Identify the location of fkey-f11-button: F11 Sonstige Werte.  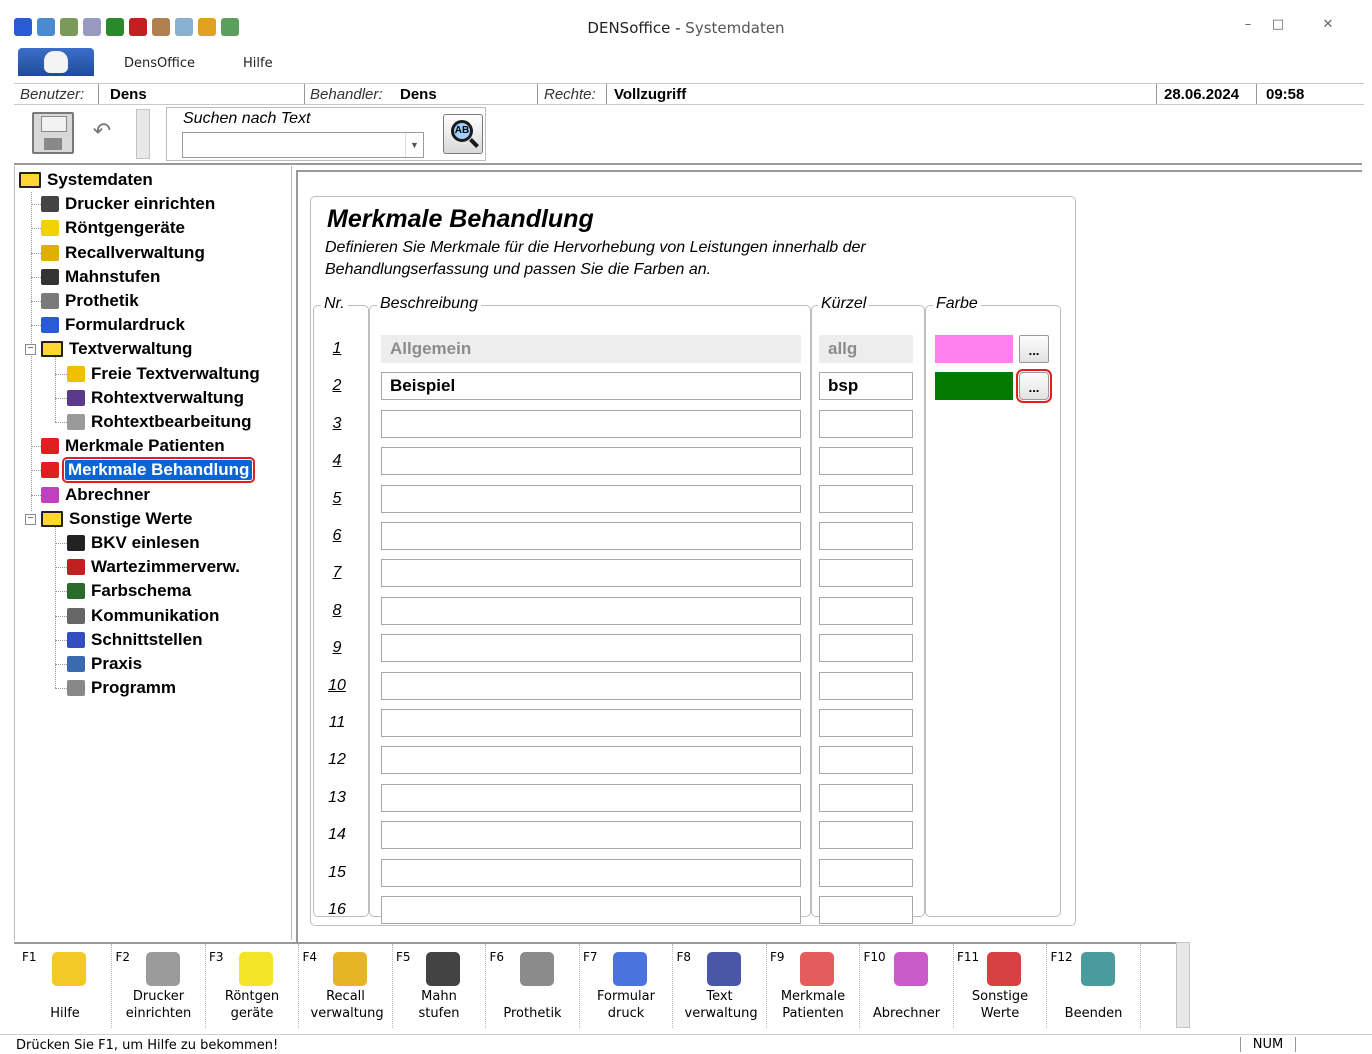
(1000, 986).